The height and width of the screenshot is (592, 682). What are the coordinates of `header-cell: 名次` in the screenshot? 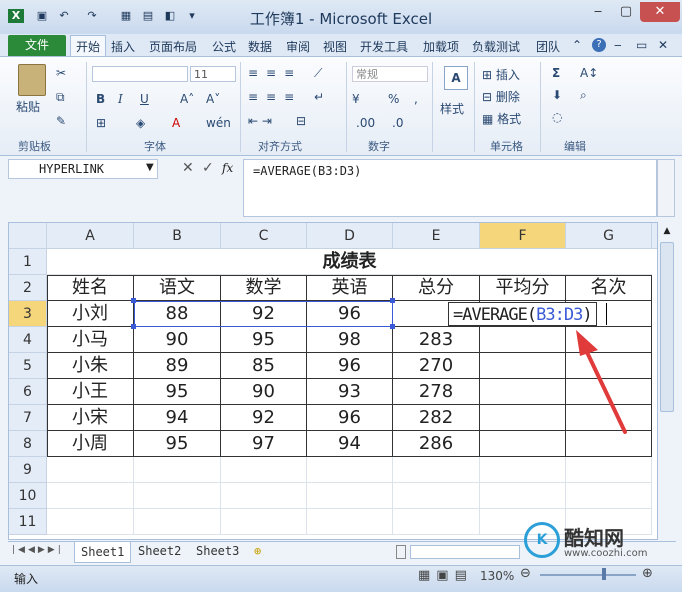 It's located at (609, 288).